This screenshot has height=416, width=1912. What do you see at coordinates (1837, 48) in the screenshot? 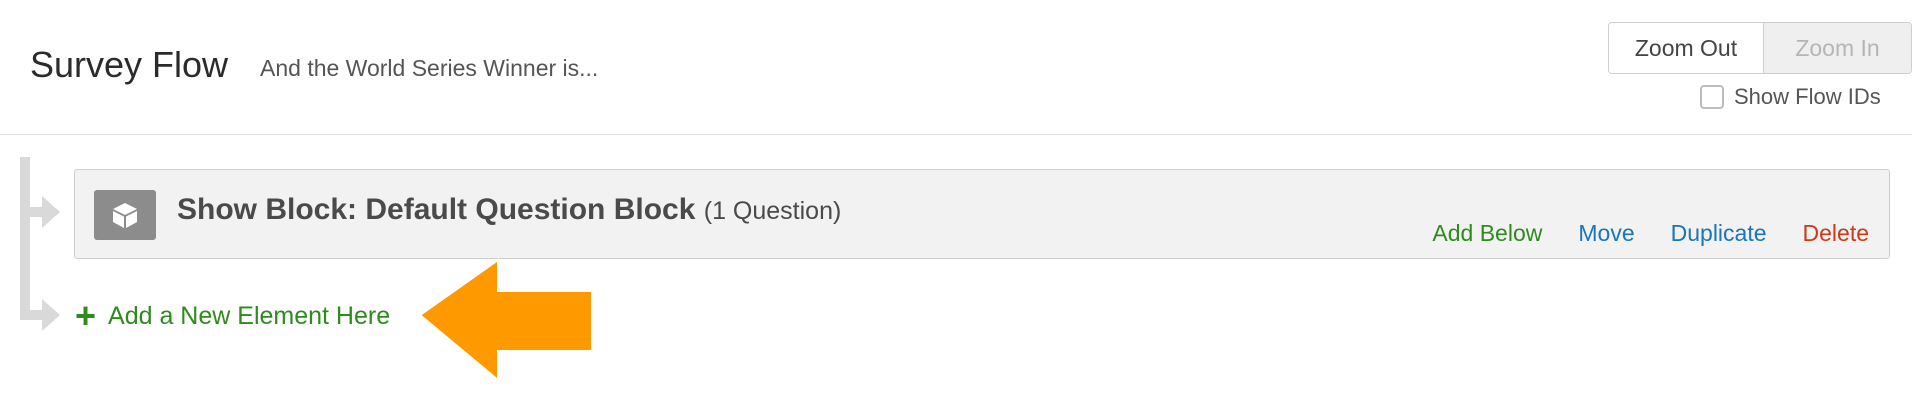
I see `zoom-in-button: Zoom In` at bounding box center [1837, 48].